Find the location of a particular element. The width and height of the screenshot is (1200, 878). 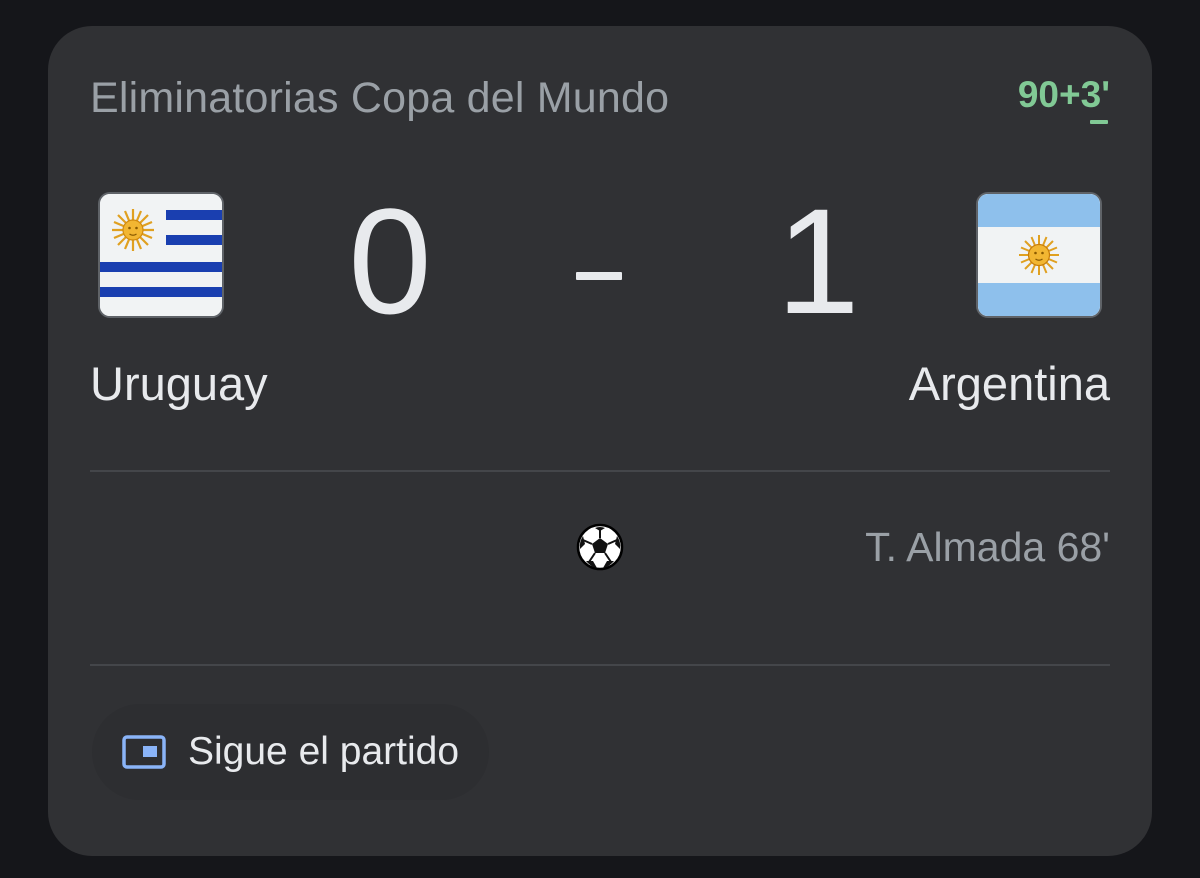

follow-match-button: Sigue el partido is located at coordinates (291, 752).